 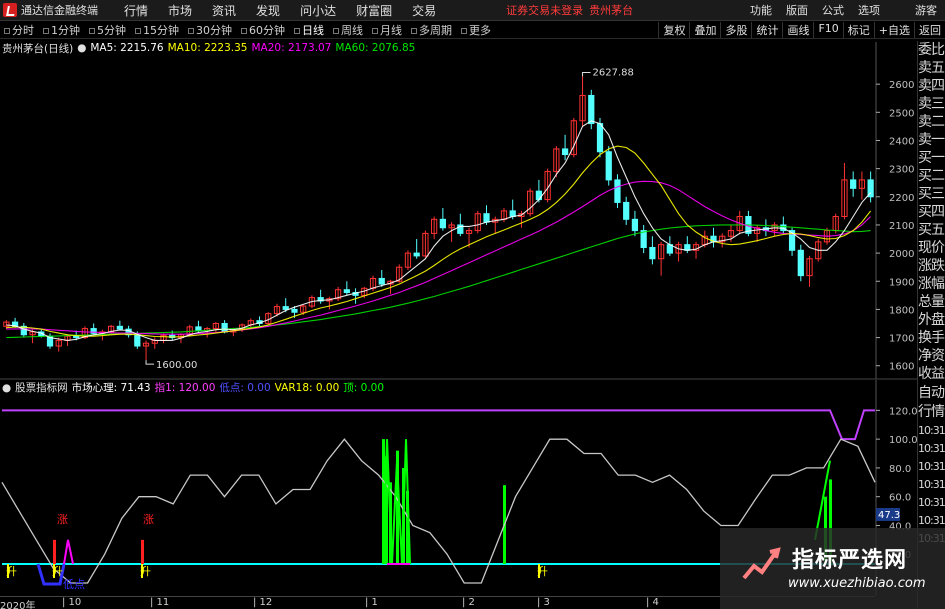 I want to click on sidebar-item: 买四, so click(x=931, y=212).